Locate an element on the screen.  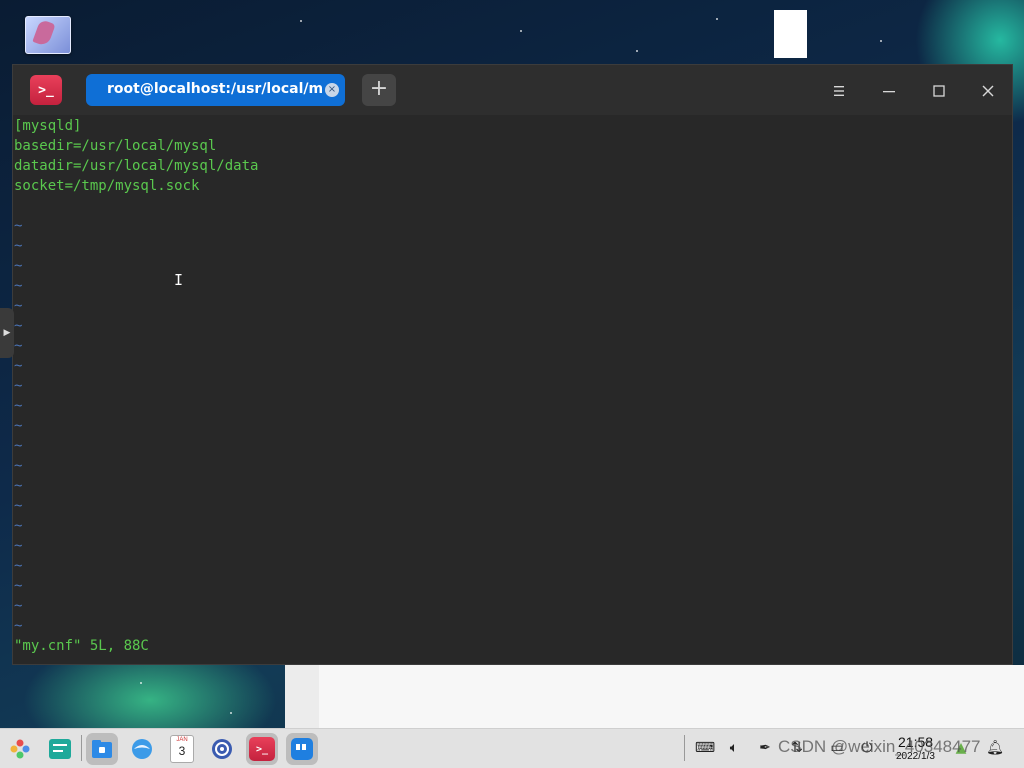
watermark: CSDN @weixin_40348477 is located at coordinates (879, 746).